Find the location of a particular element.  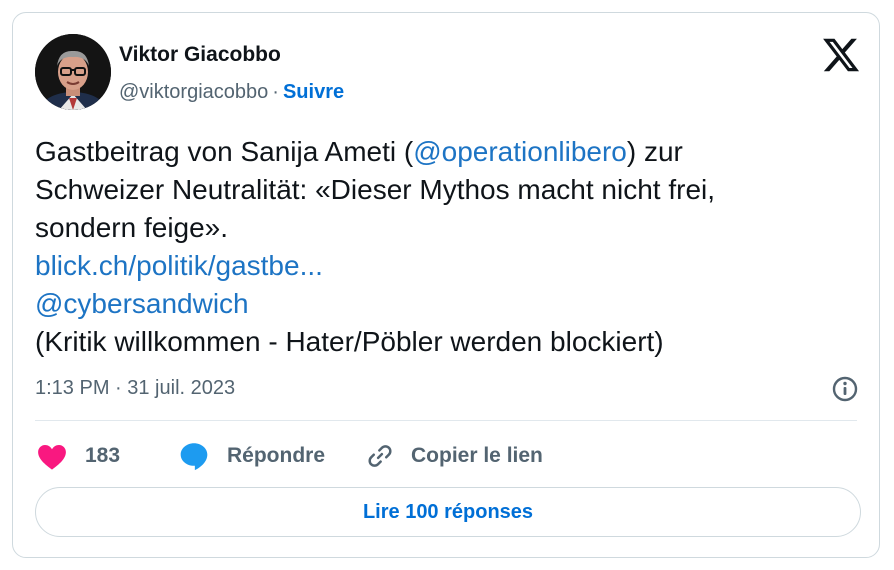

like-button: 183 is located at coordinates (77, 456).